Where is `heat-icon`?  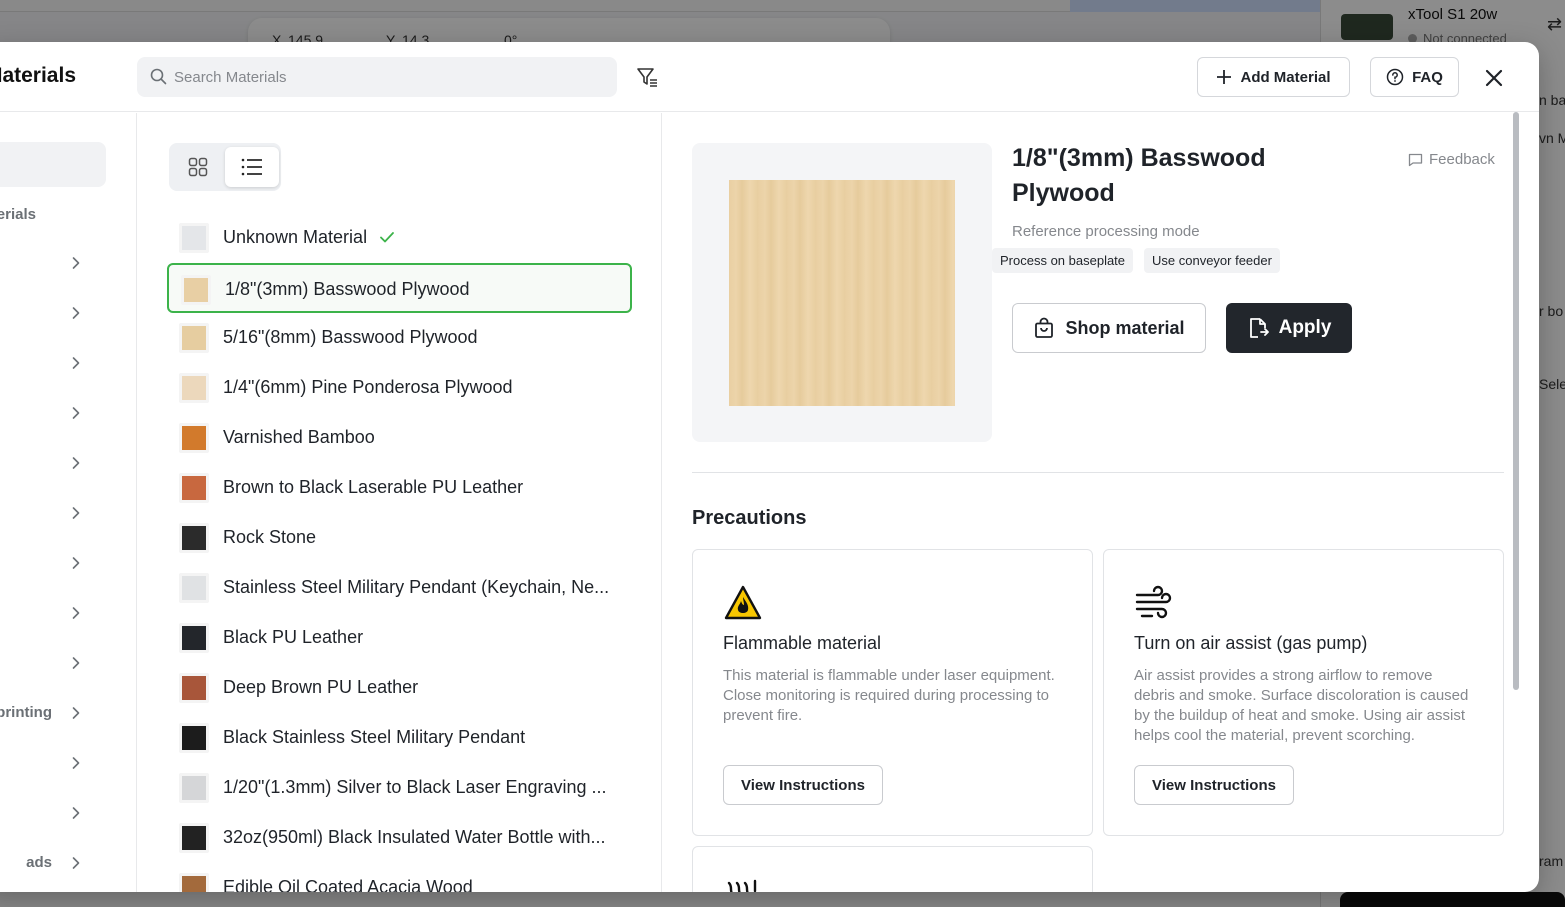 heat-icon is located at coordinates (742, 885).